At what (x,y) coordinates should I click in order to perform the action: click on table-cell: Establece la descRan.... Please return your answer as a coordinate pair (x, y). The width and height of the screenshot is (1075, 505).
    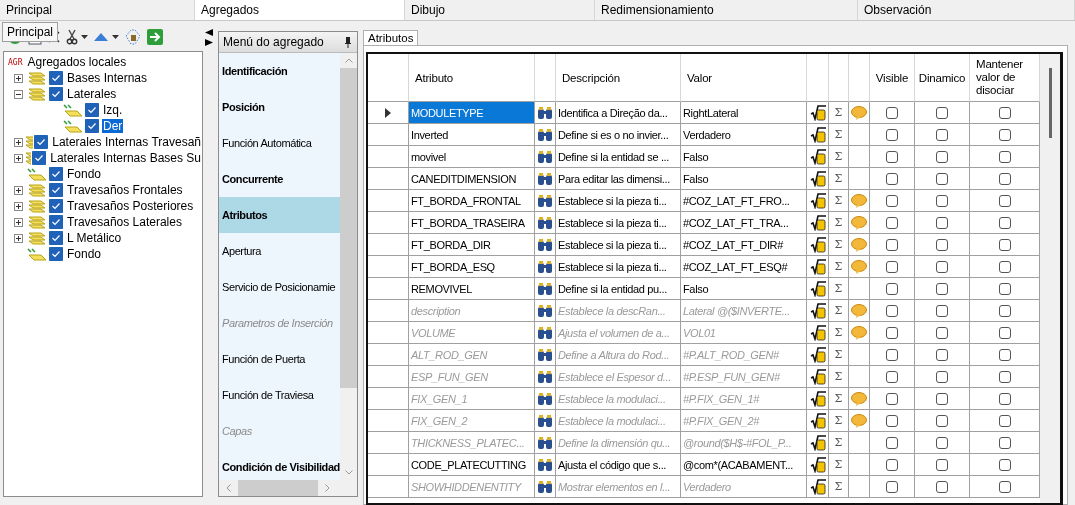
    Looking at the image, I should click on (618, 311).